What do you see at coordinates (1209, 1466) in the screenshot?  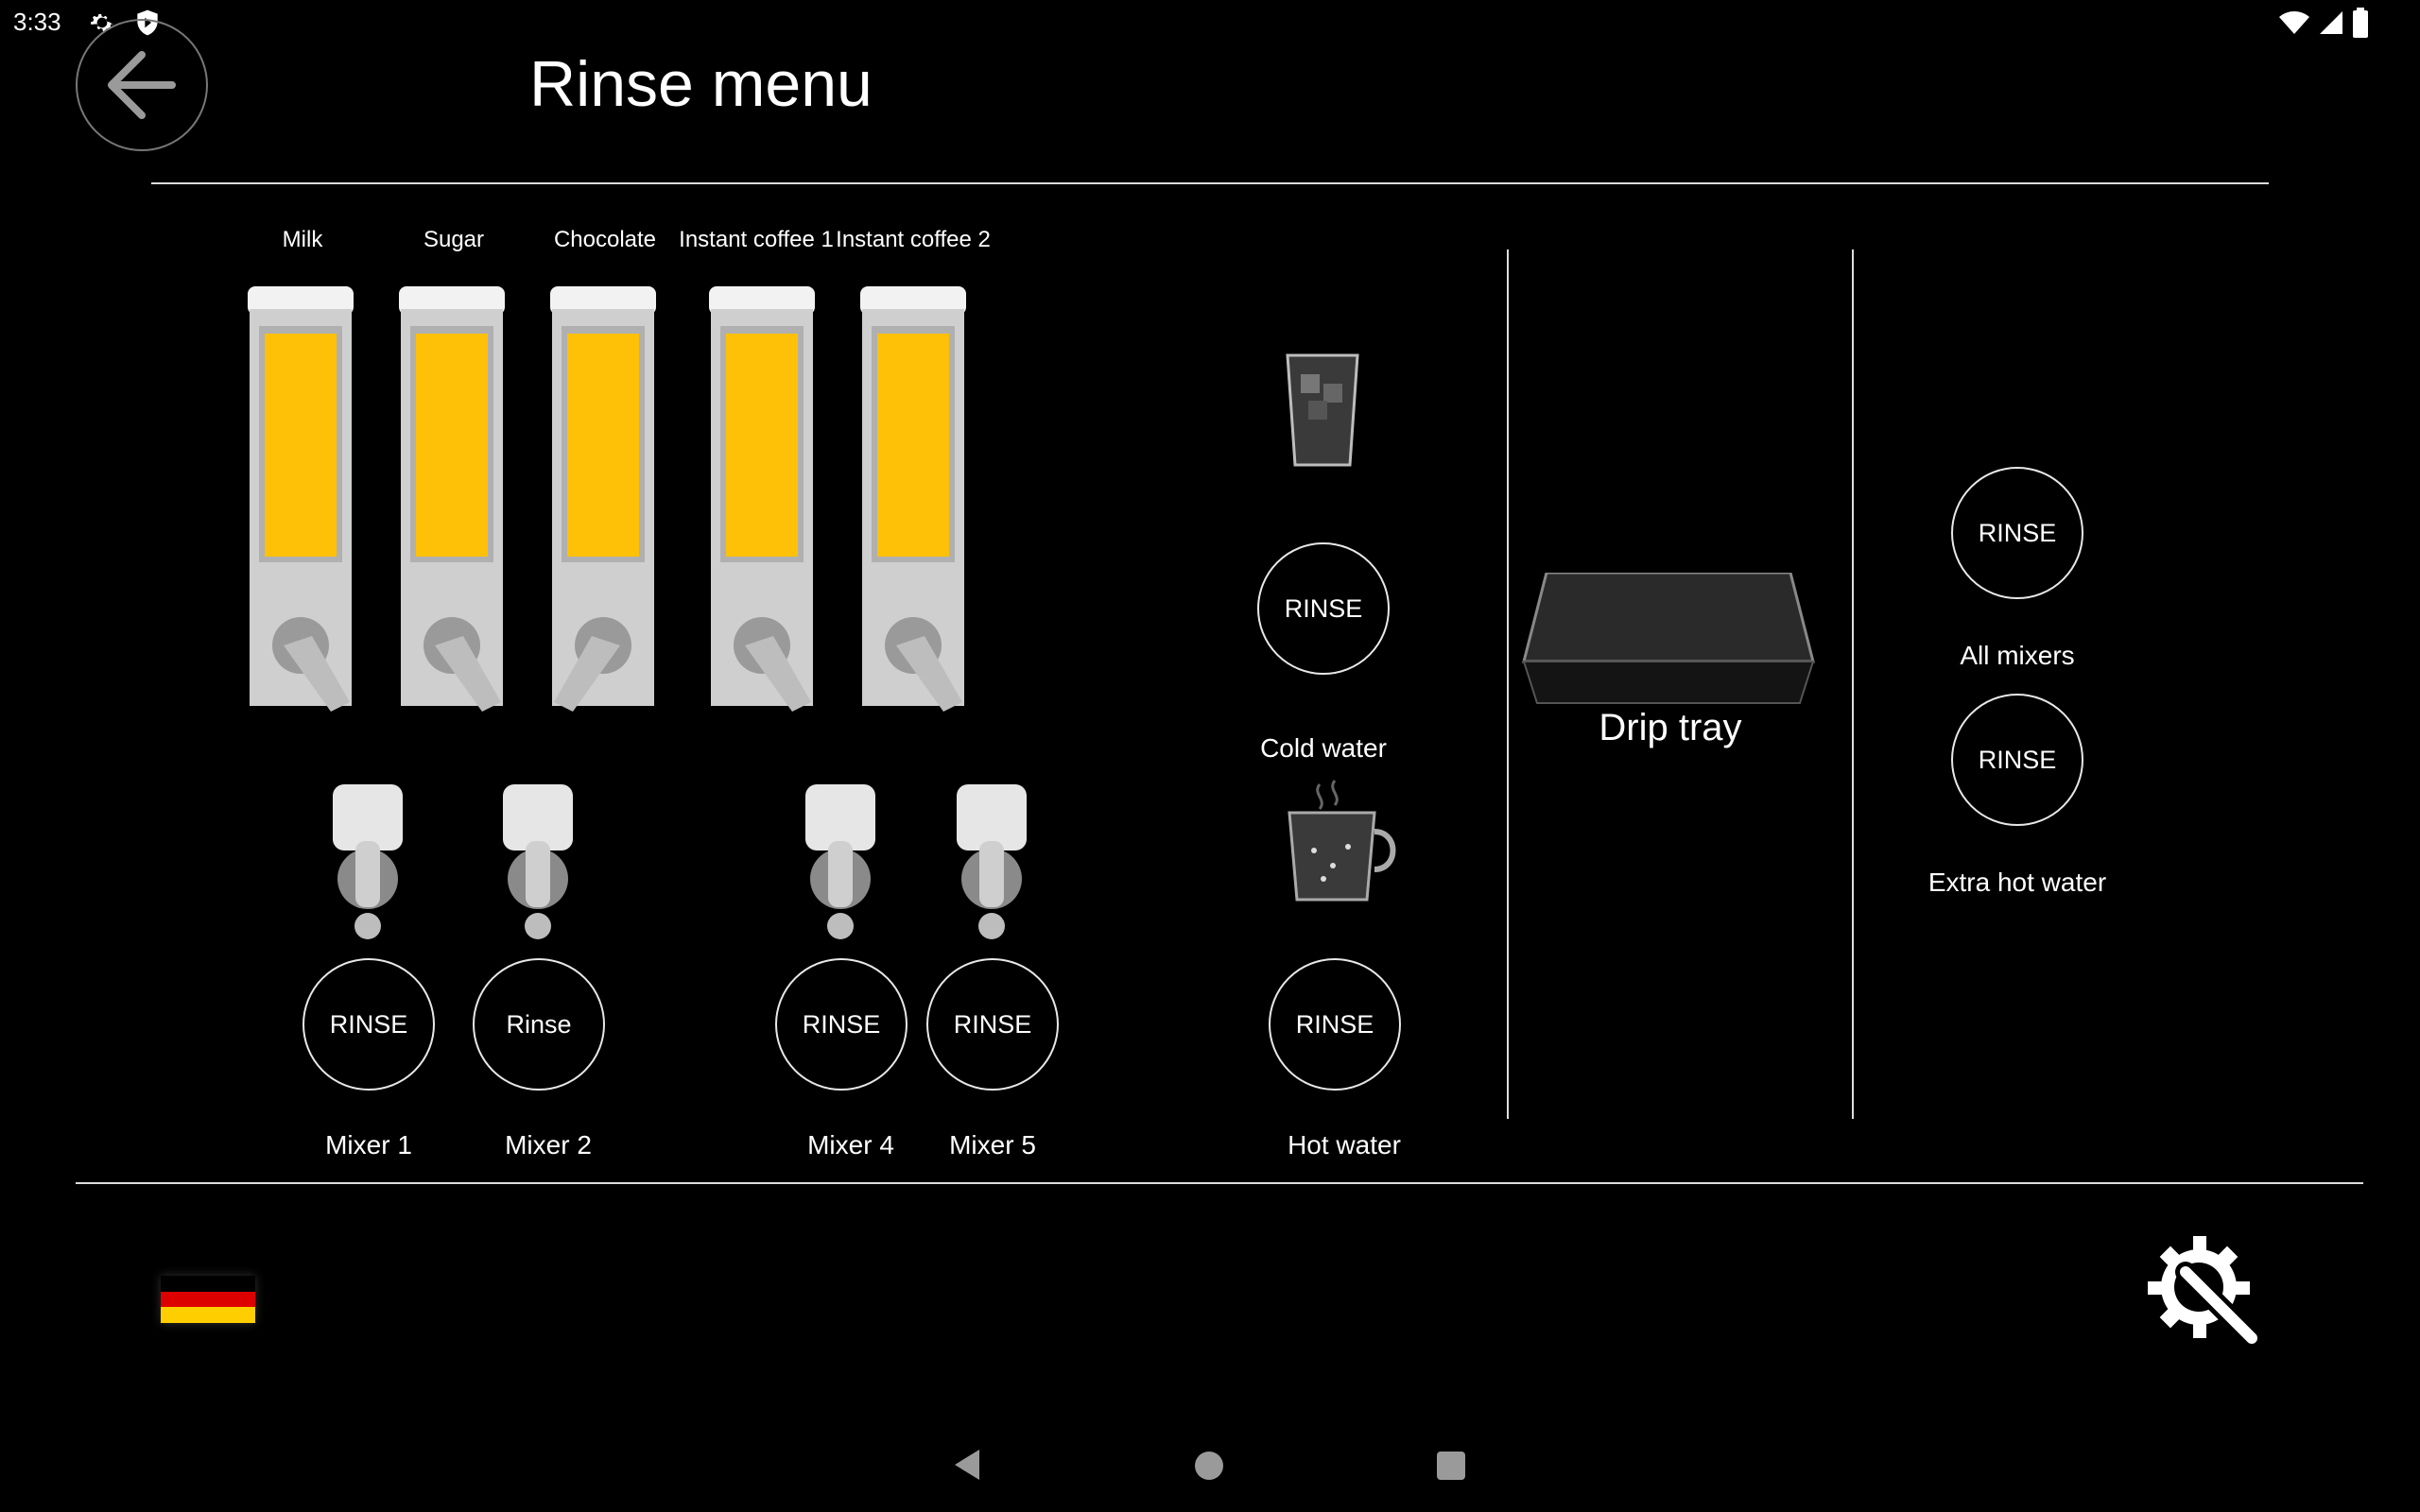 I see `nav-home-icon` at bounding box center [1209, 1466].